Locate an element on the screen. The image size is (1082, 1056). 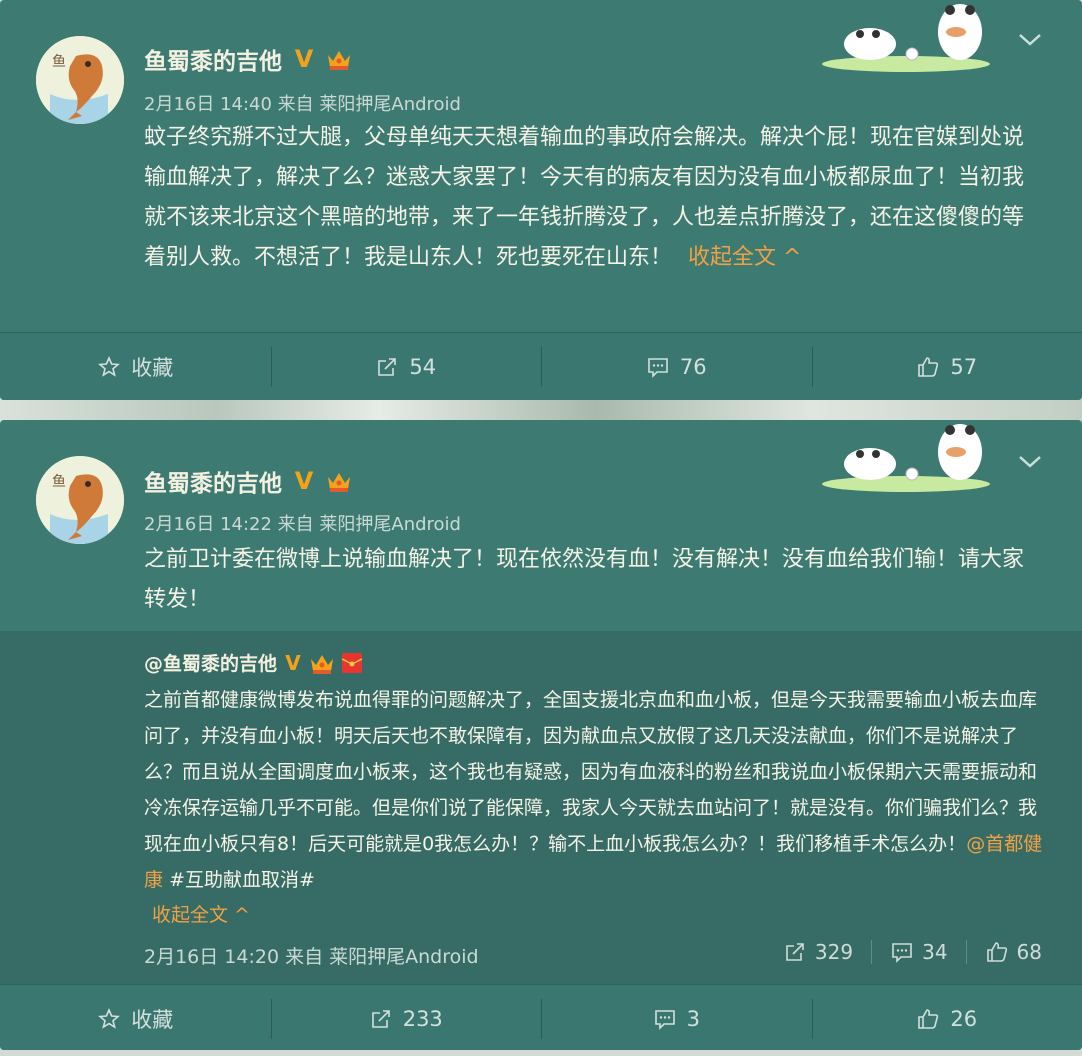
repost-stats: 329 34 68 is located at coordinates (912, 952).